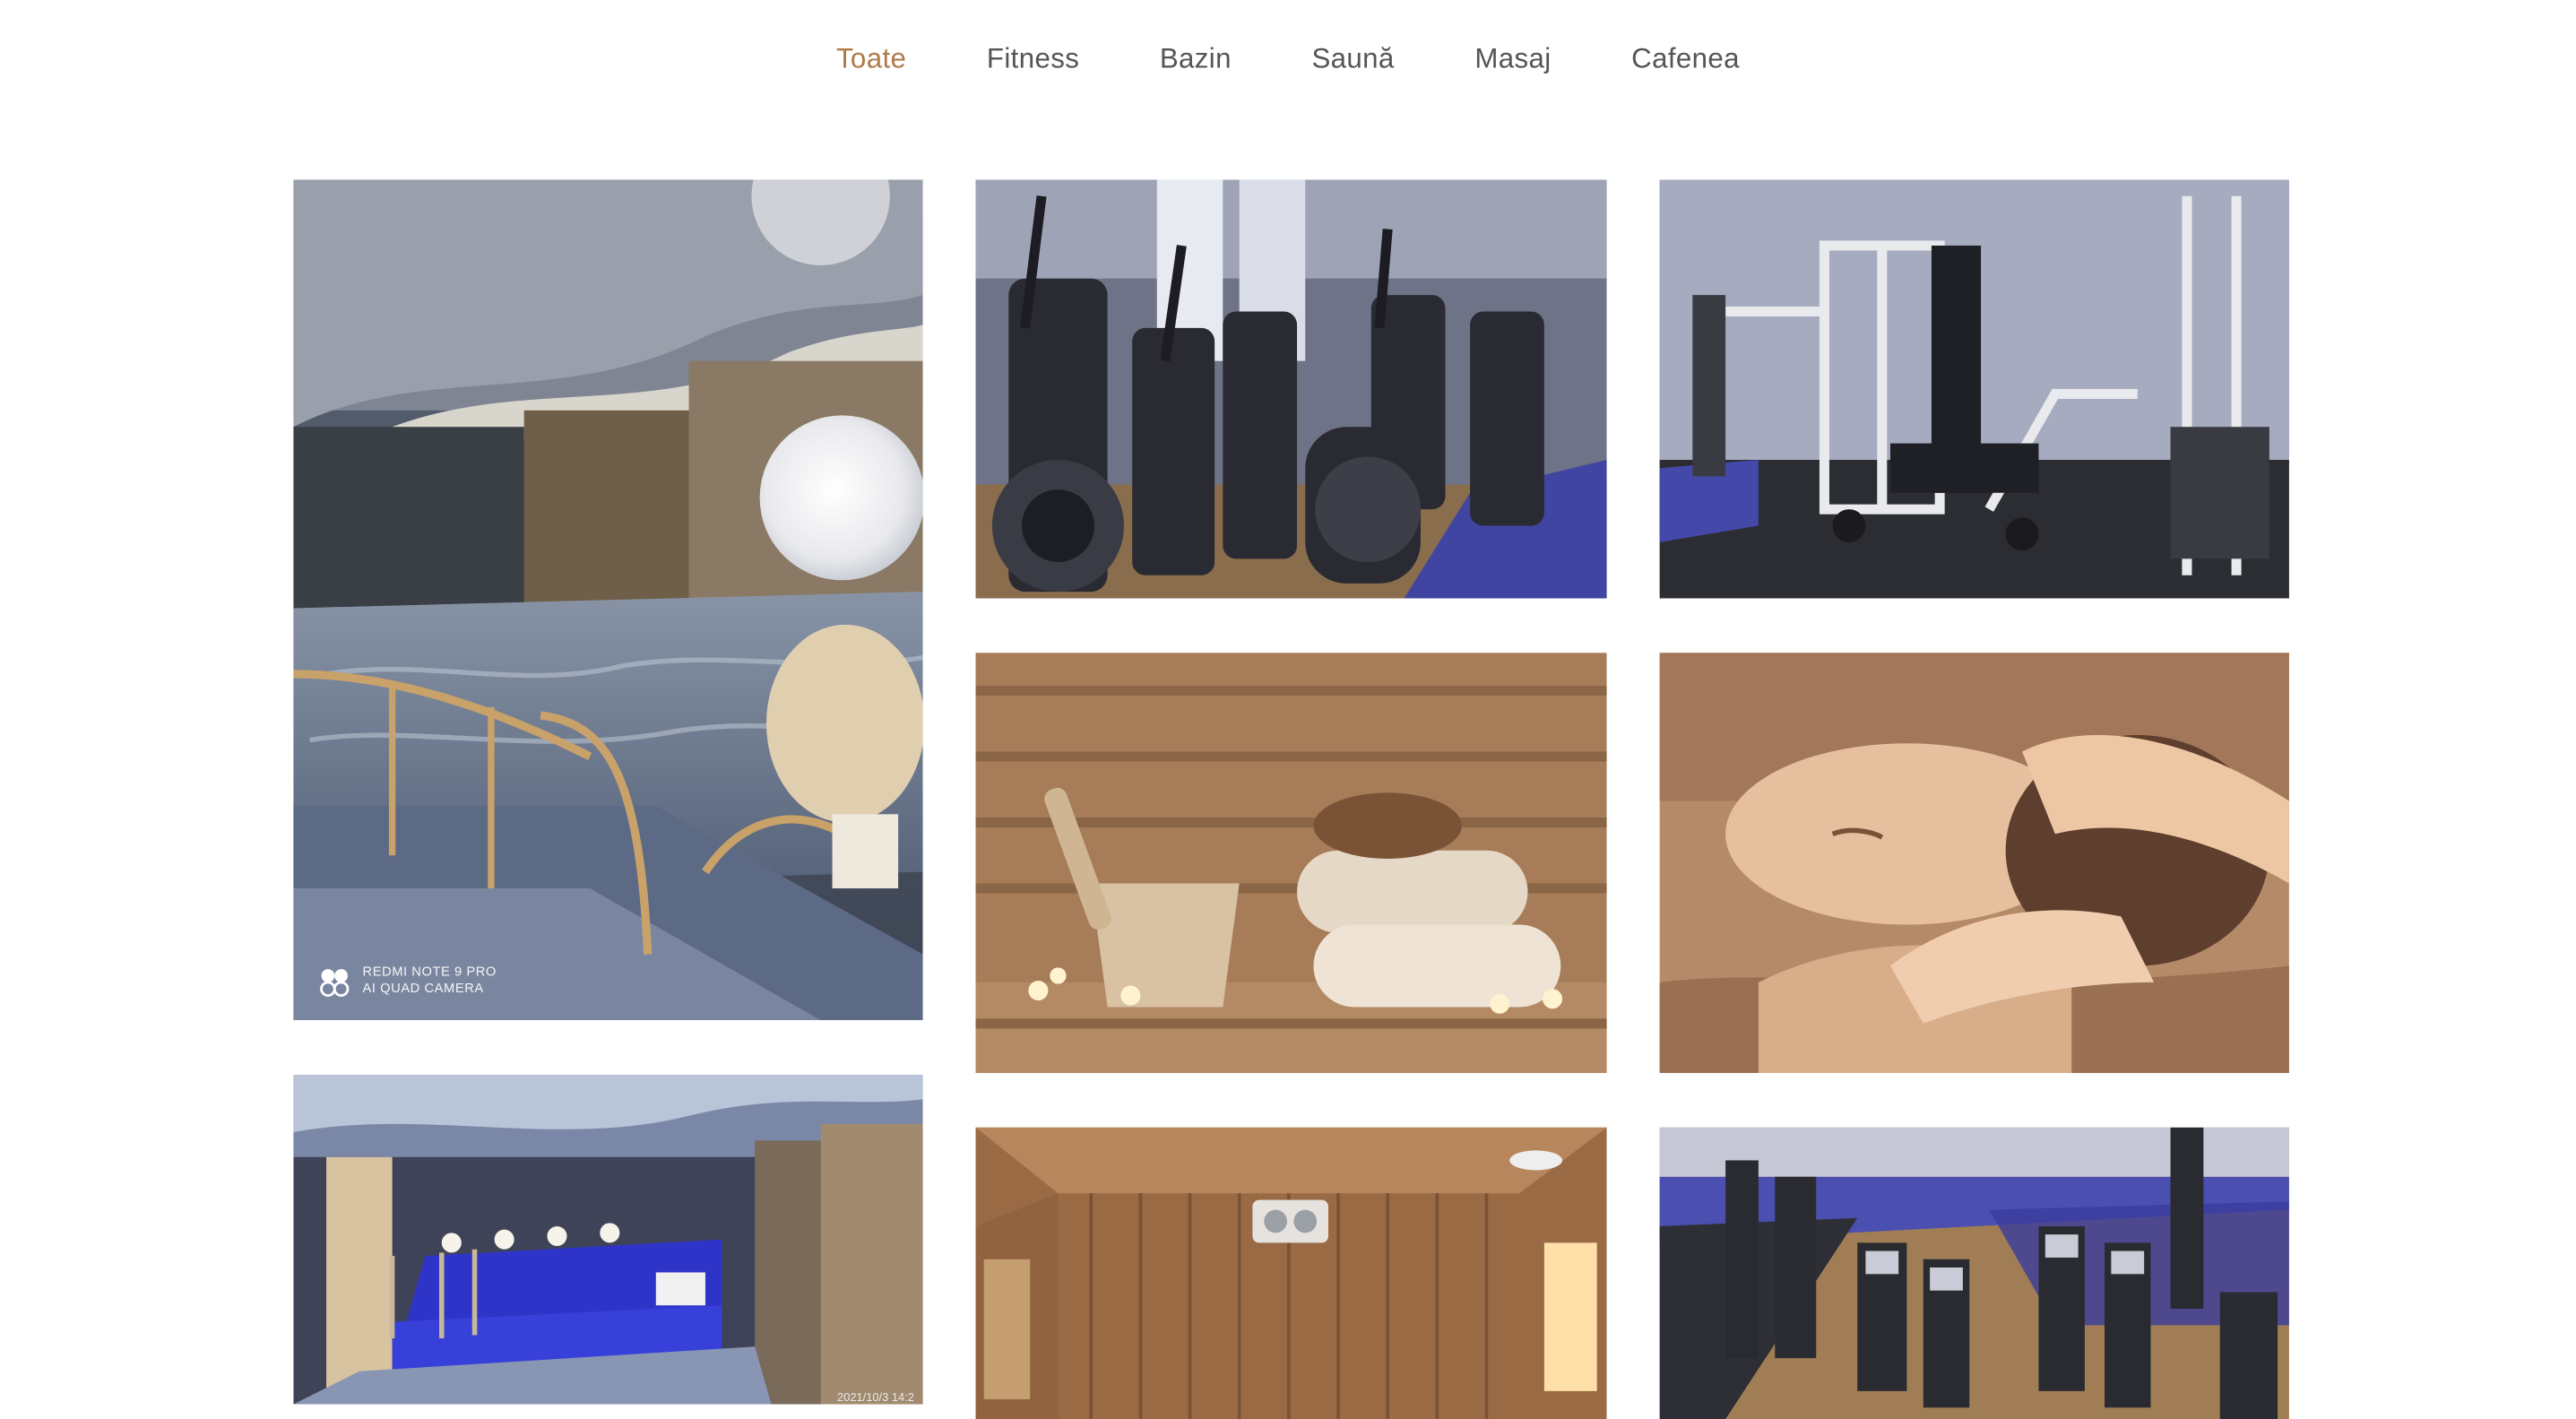  I want to click on camera-logo-icon, so click(335, 983).